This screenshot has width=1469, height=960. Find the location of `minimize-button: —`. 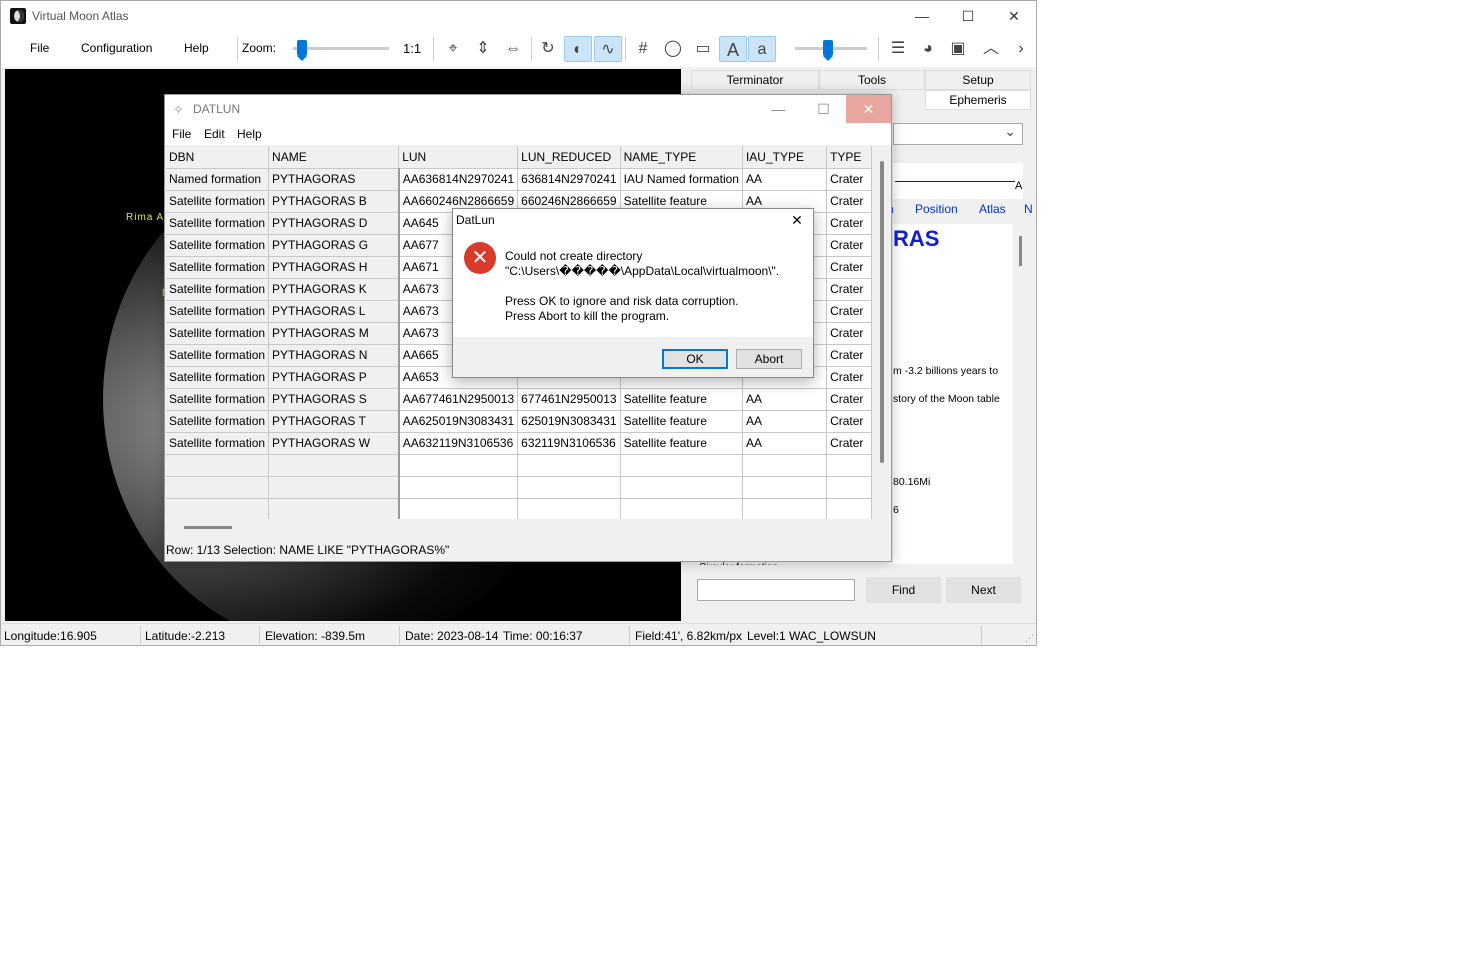

minimize-button: — is located at coordinates (922, 16).